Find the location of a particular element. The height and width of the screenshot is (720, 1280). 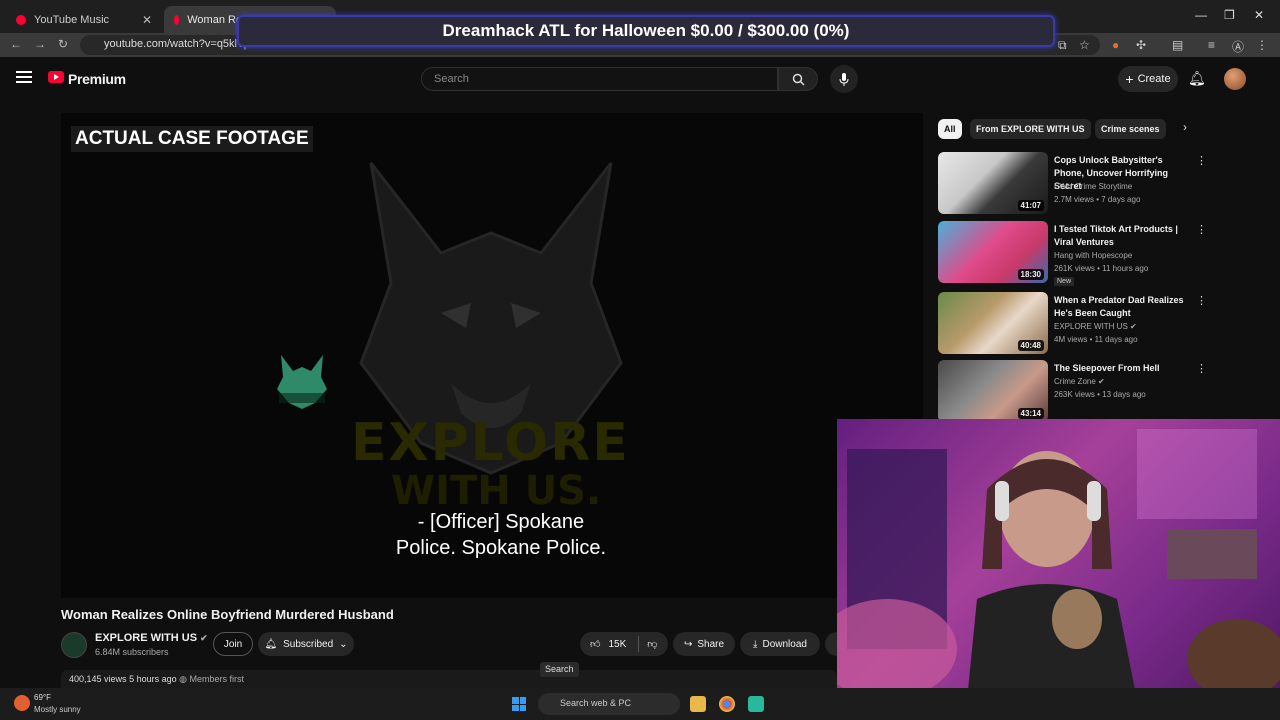

chip-crime-scenes: Crime scenes is located at coordinates (1130, 129).